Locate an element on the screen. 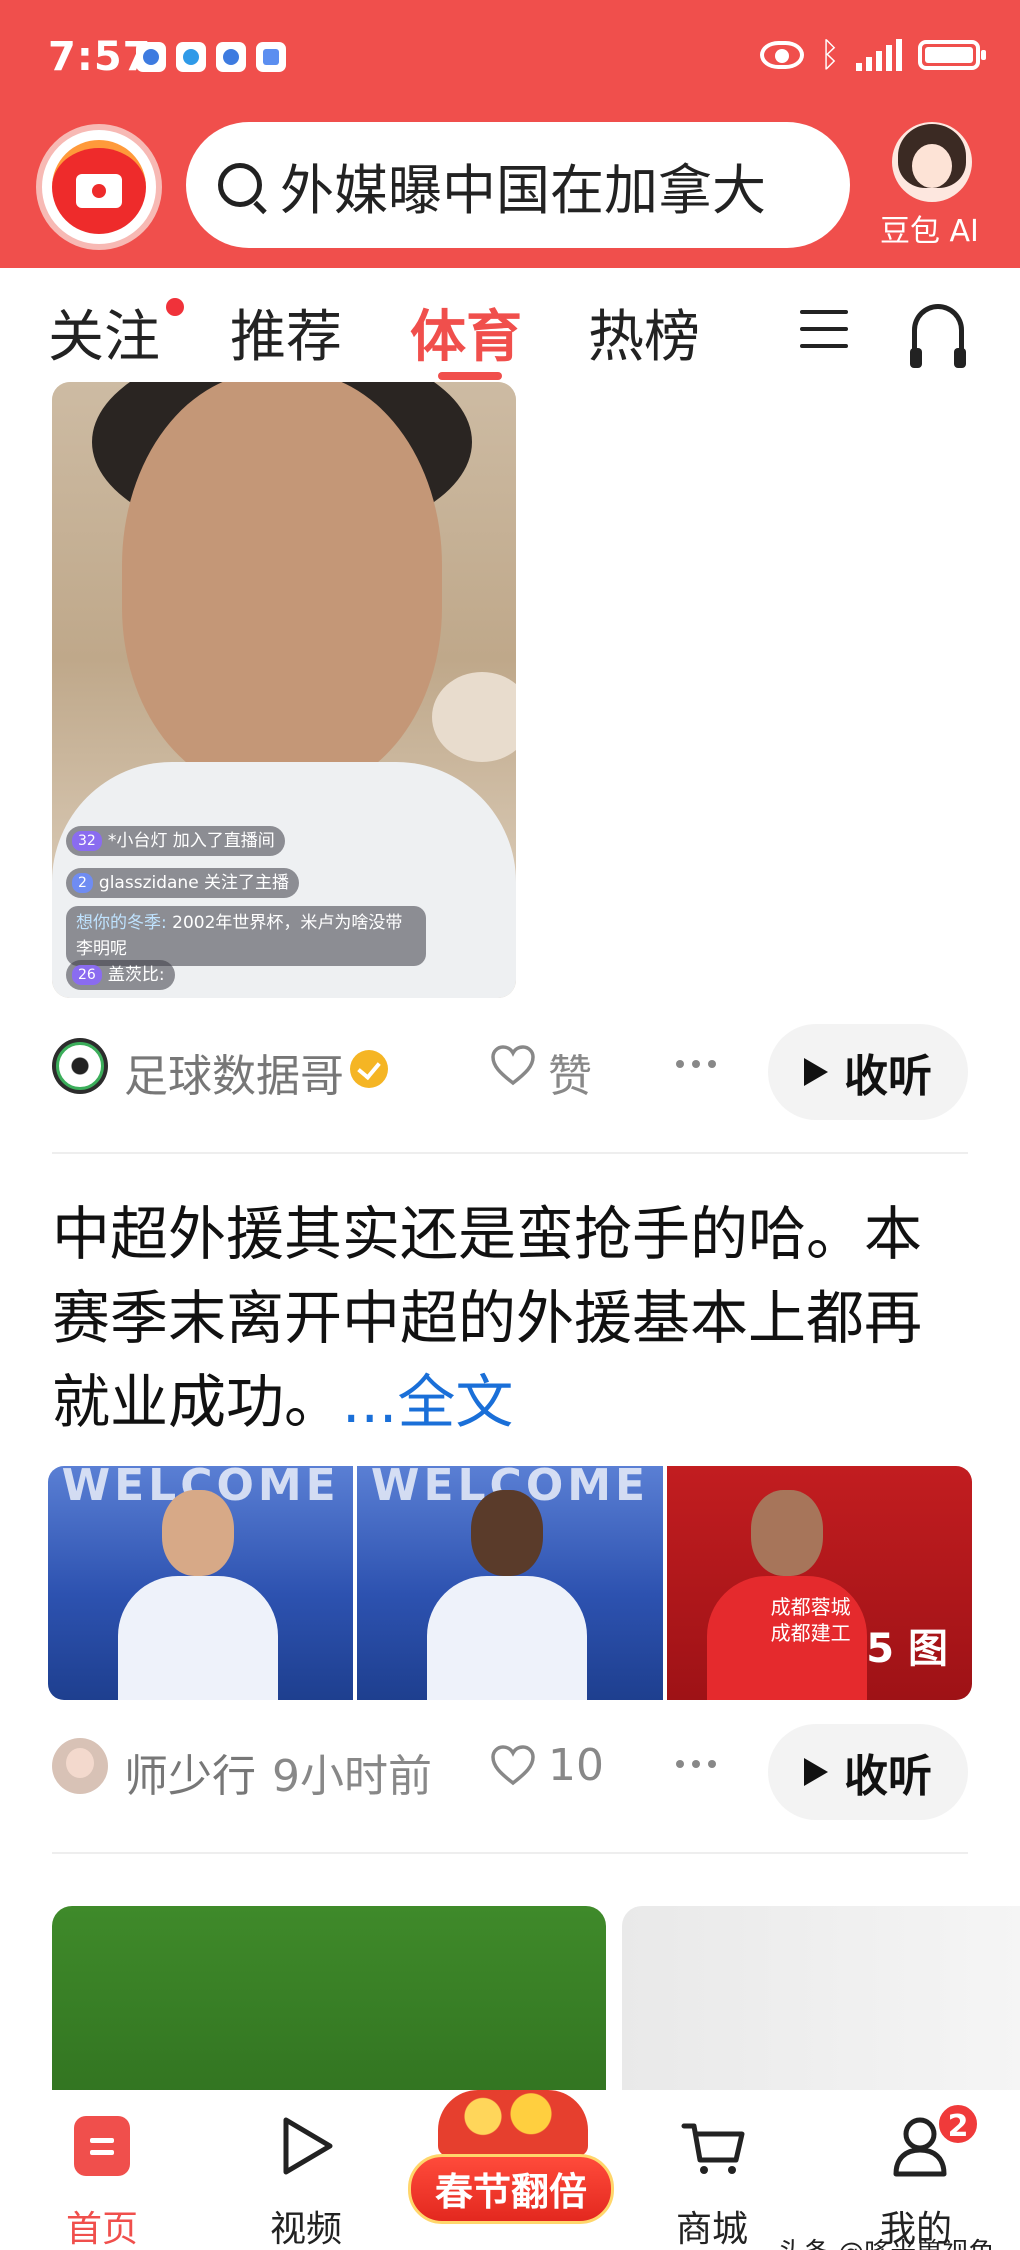 The height and width of the screenshot is (2250, 1020). chat-text: *小台灯 加入了直播间 is located at coordinates (191, 841).